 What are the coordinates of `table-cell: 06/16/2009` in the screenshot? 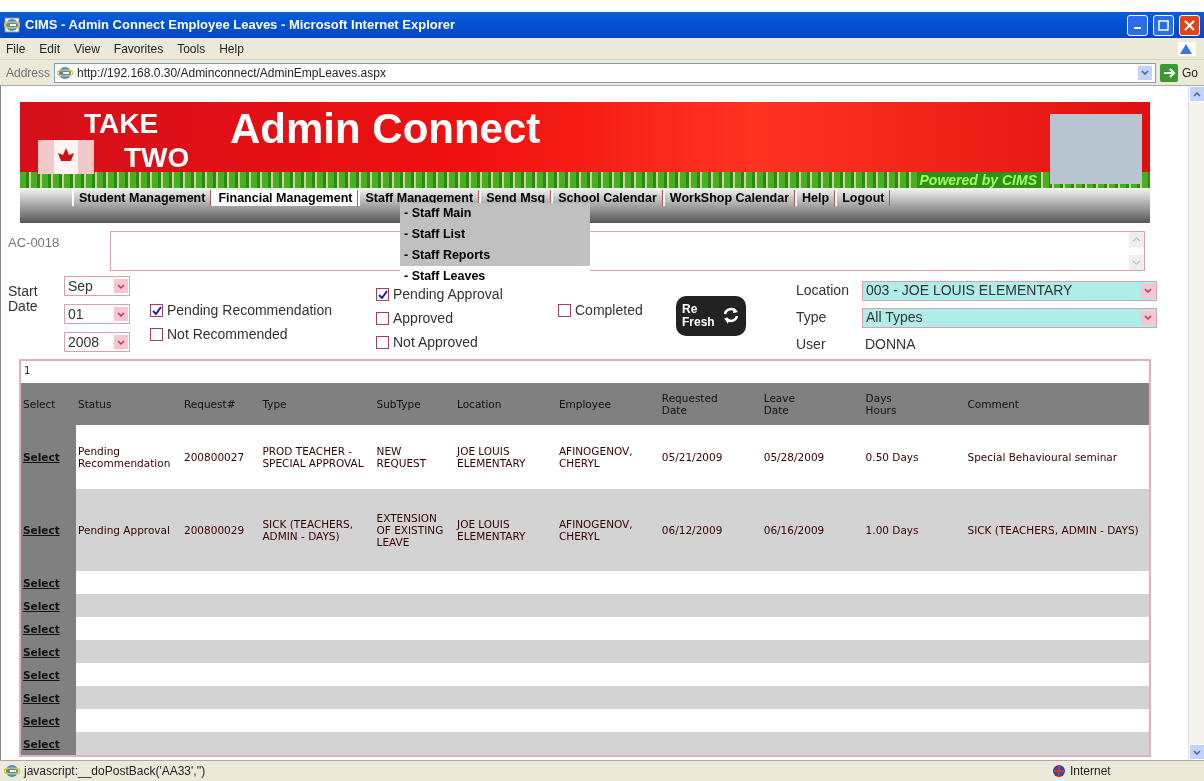 It's located at (812, 530).